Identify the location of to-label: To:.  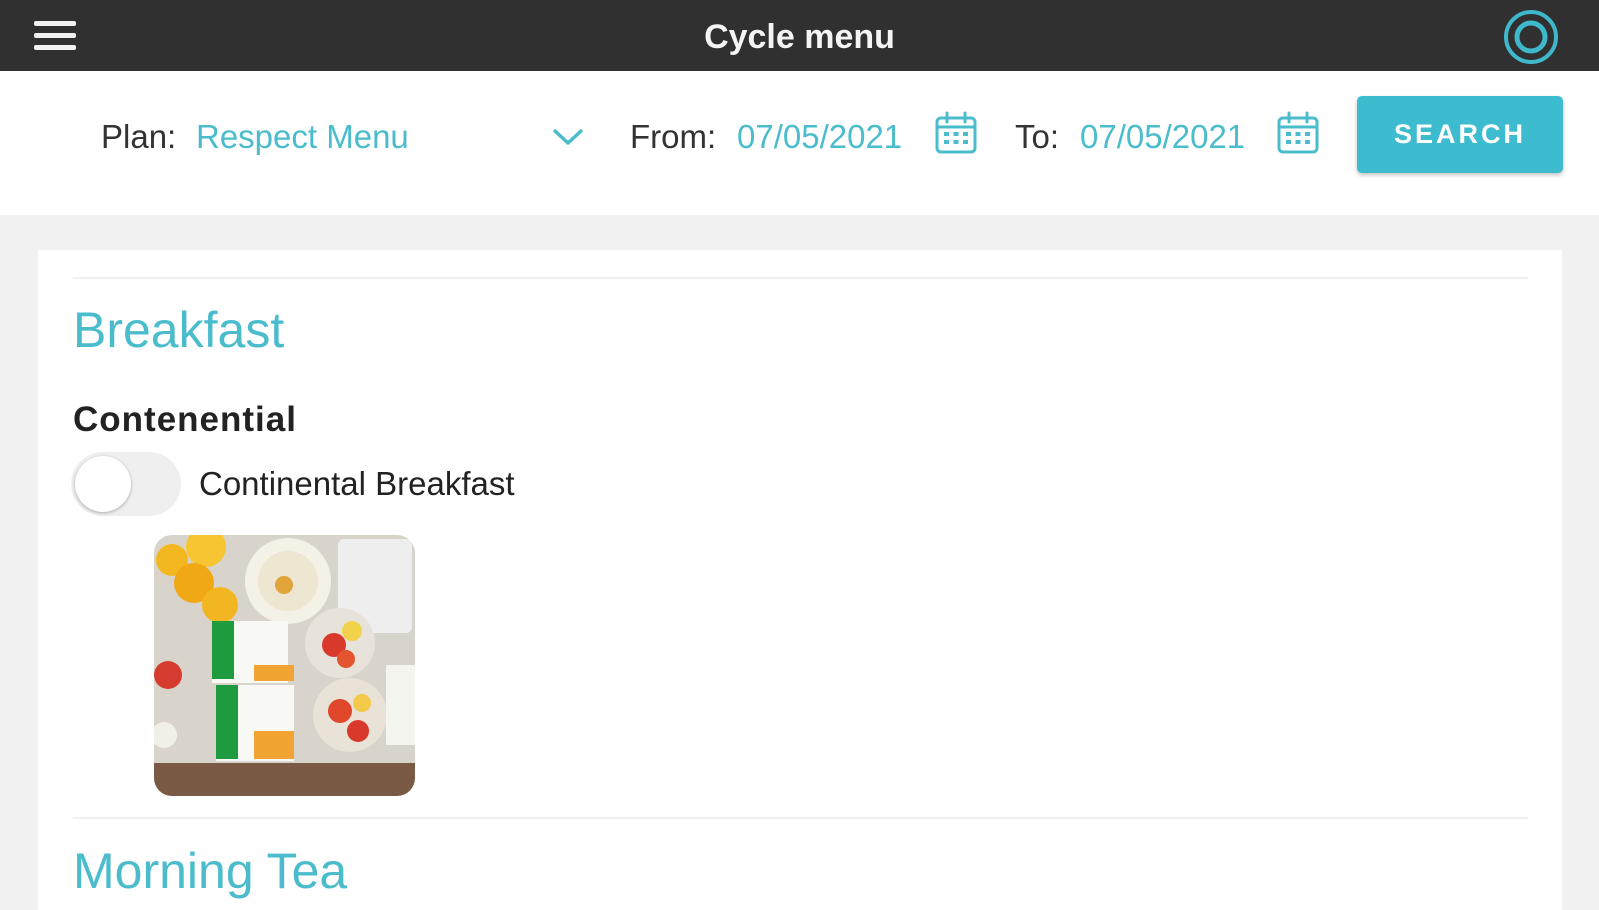
(1037, 136).